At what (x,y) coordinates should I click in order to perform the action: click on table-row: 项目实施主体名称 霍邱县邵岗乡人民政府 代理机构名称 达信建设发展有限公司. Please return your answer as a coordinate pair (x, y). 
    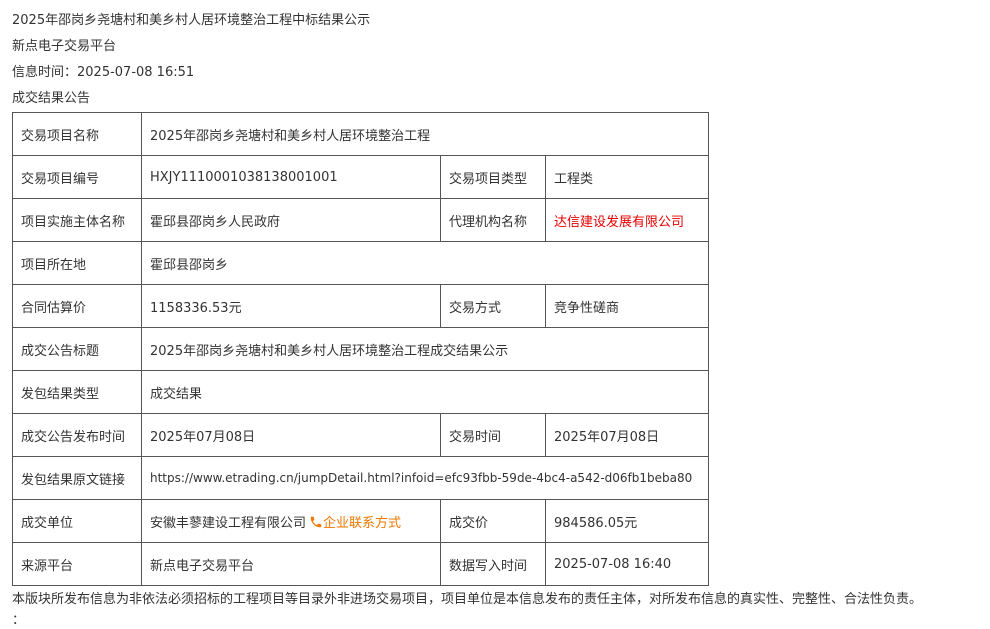
    Looking at the image, I should click on (360, 220).